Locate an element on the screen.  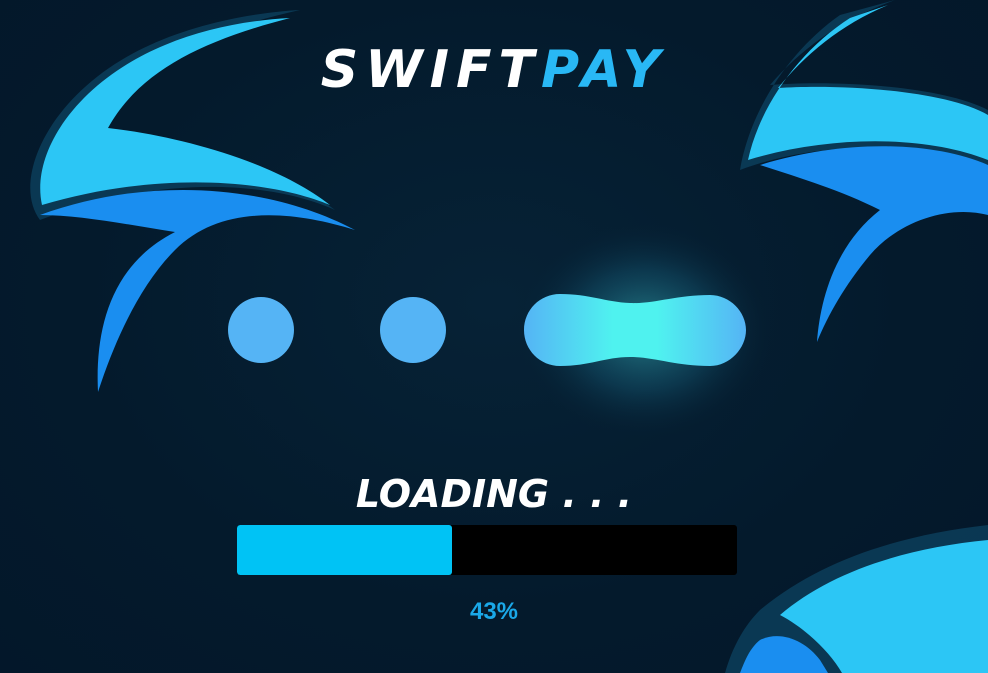
progress-percentage: 43% is located at coordinates (494, 611).